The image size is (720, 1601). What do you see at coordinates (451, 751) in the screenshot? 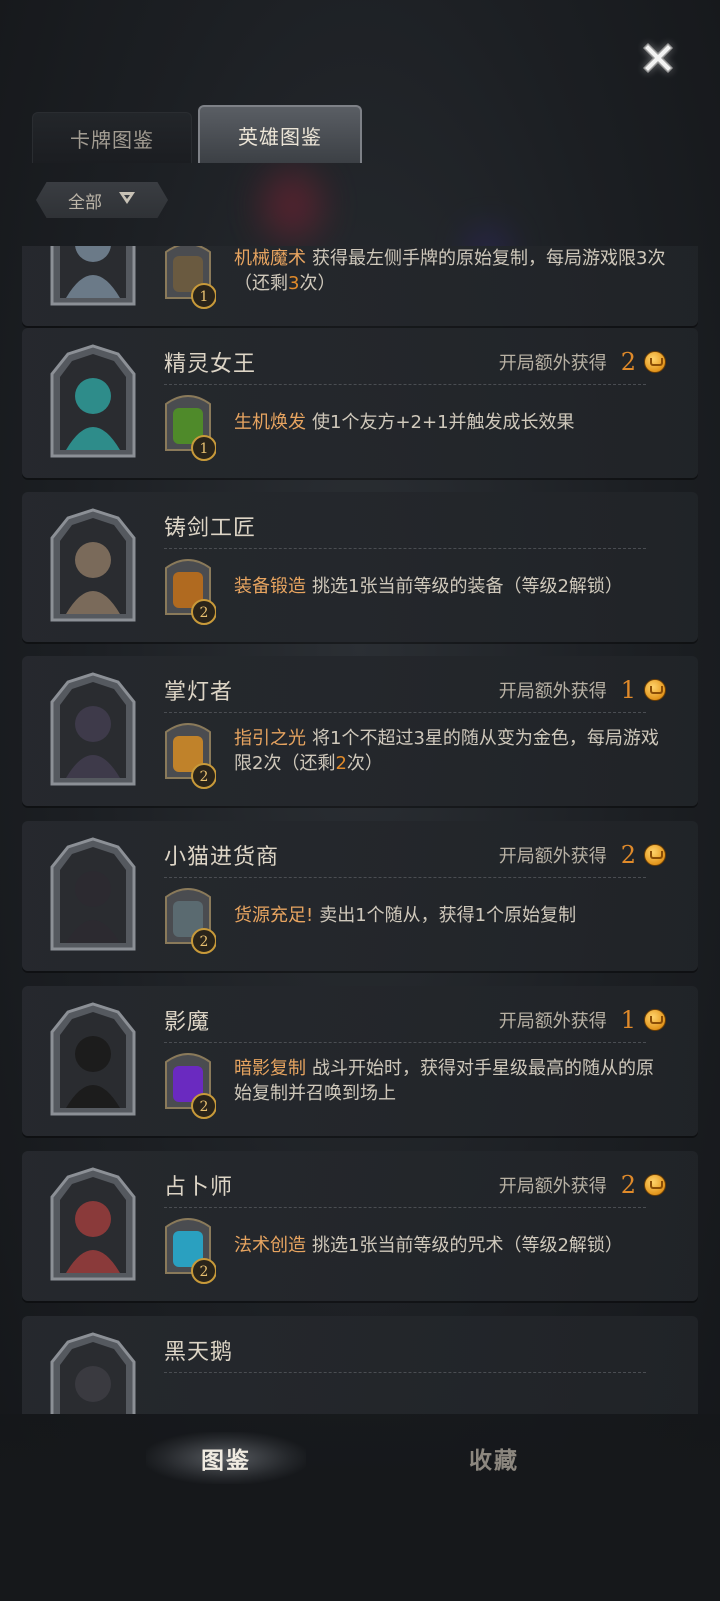
I see `skill-description: 指引之光 将1个不超过3星的随从变为金色，每局游戏限2次（还剩2次）` at bounding box center [451, 751].